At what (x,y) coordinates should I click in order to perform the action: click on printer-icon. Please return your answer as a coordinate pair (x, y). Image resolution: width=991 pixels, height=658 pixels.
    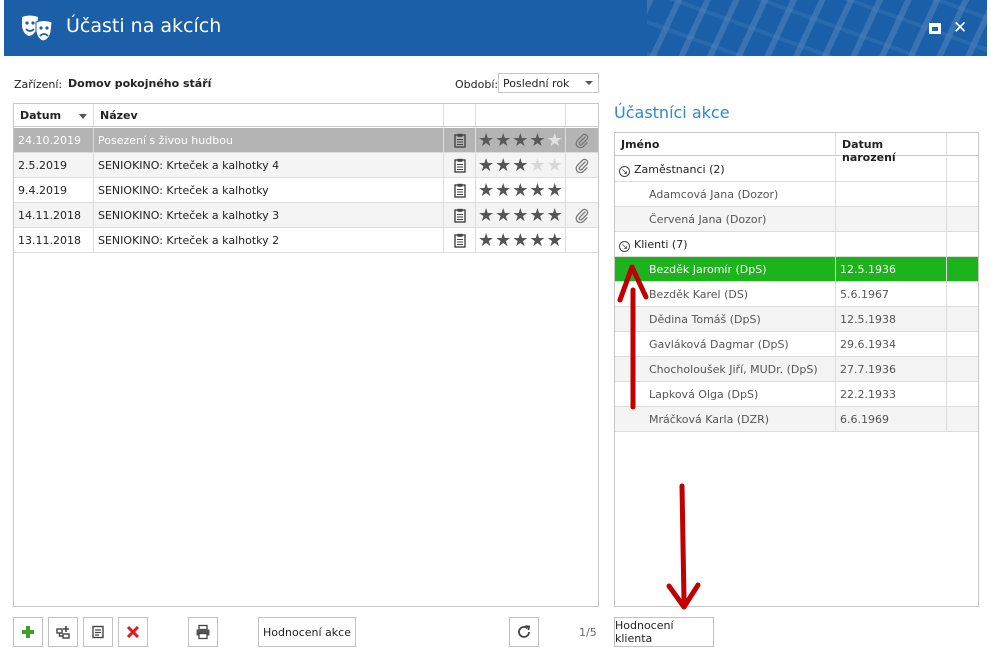
    Looking at the image, I should click on (203, 632).